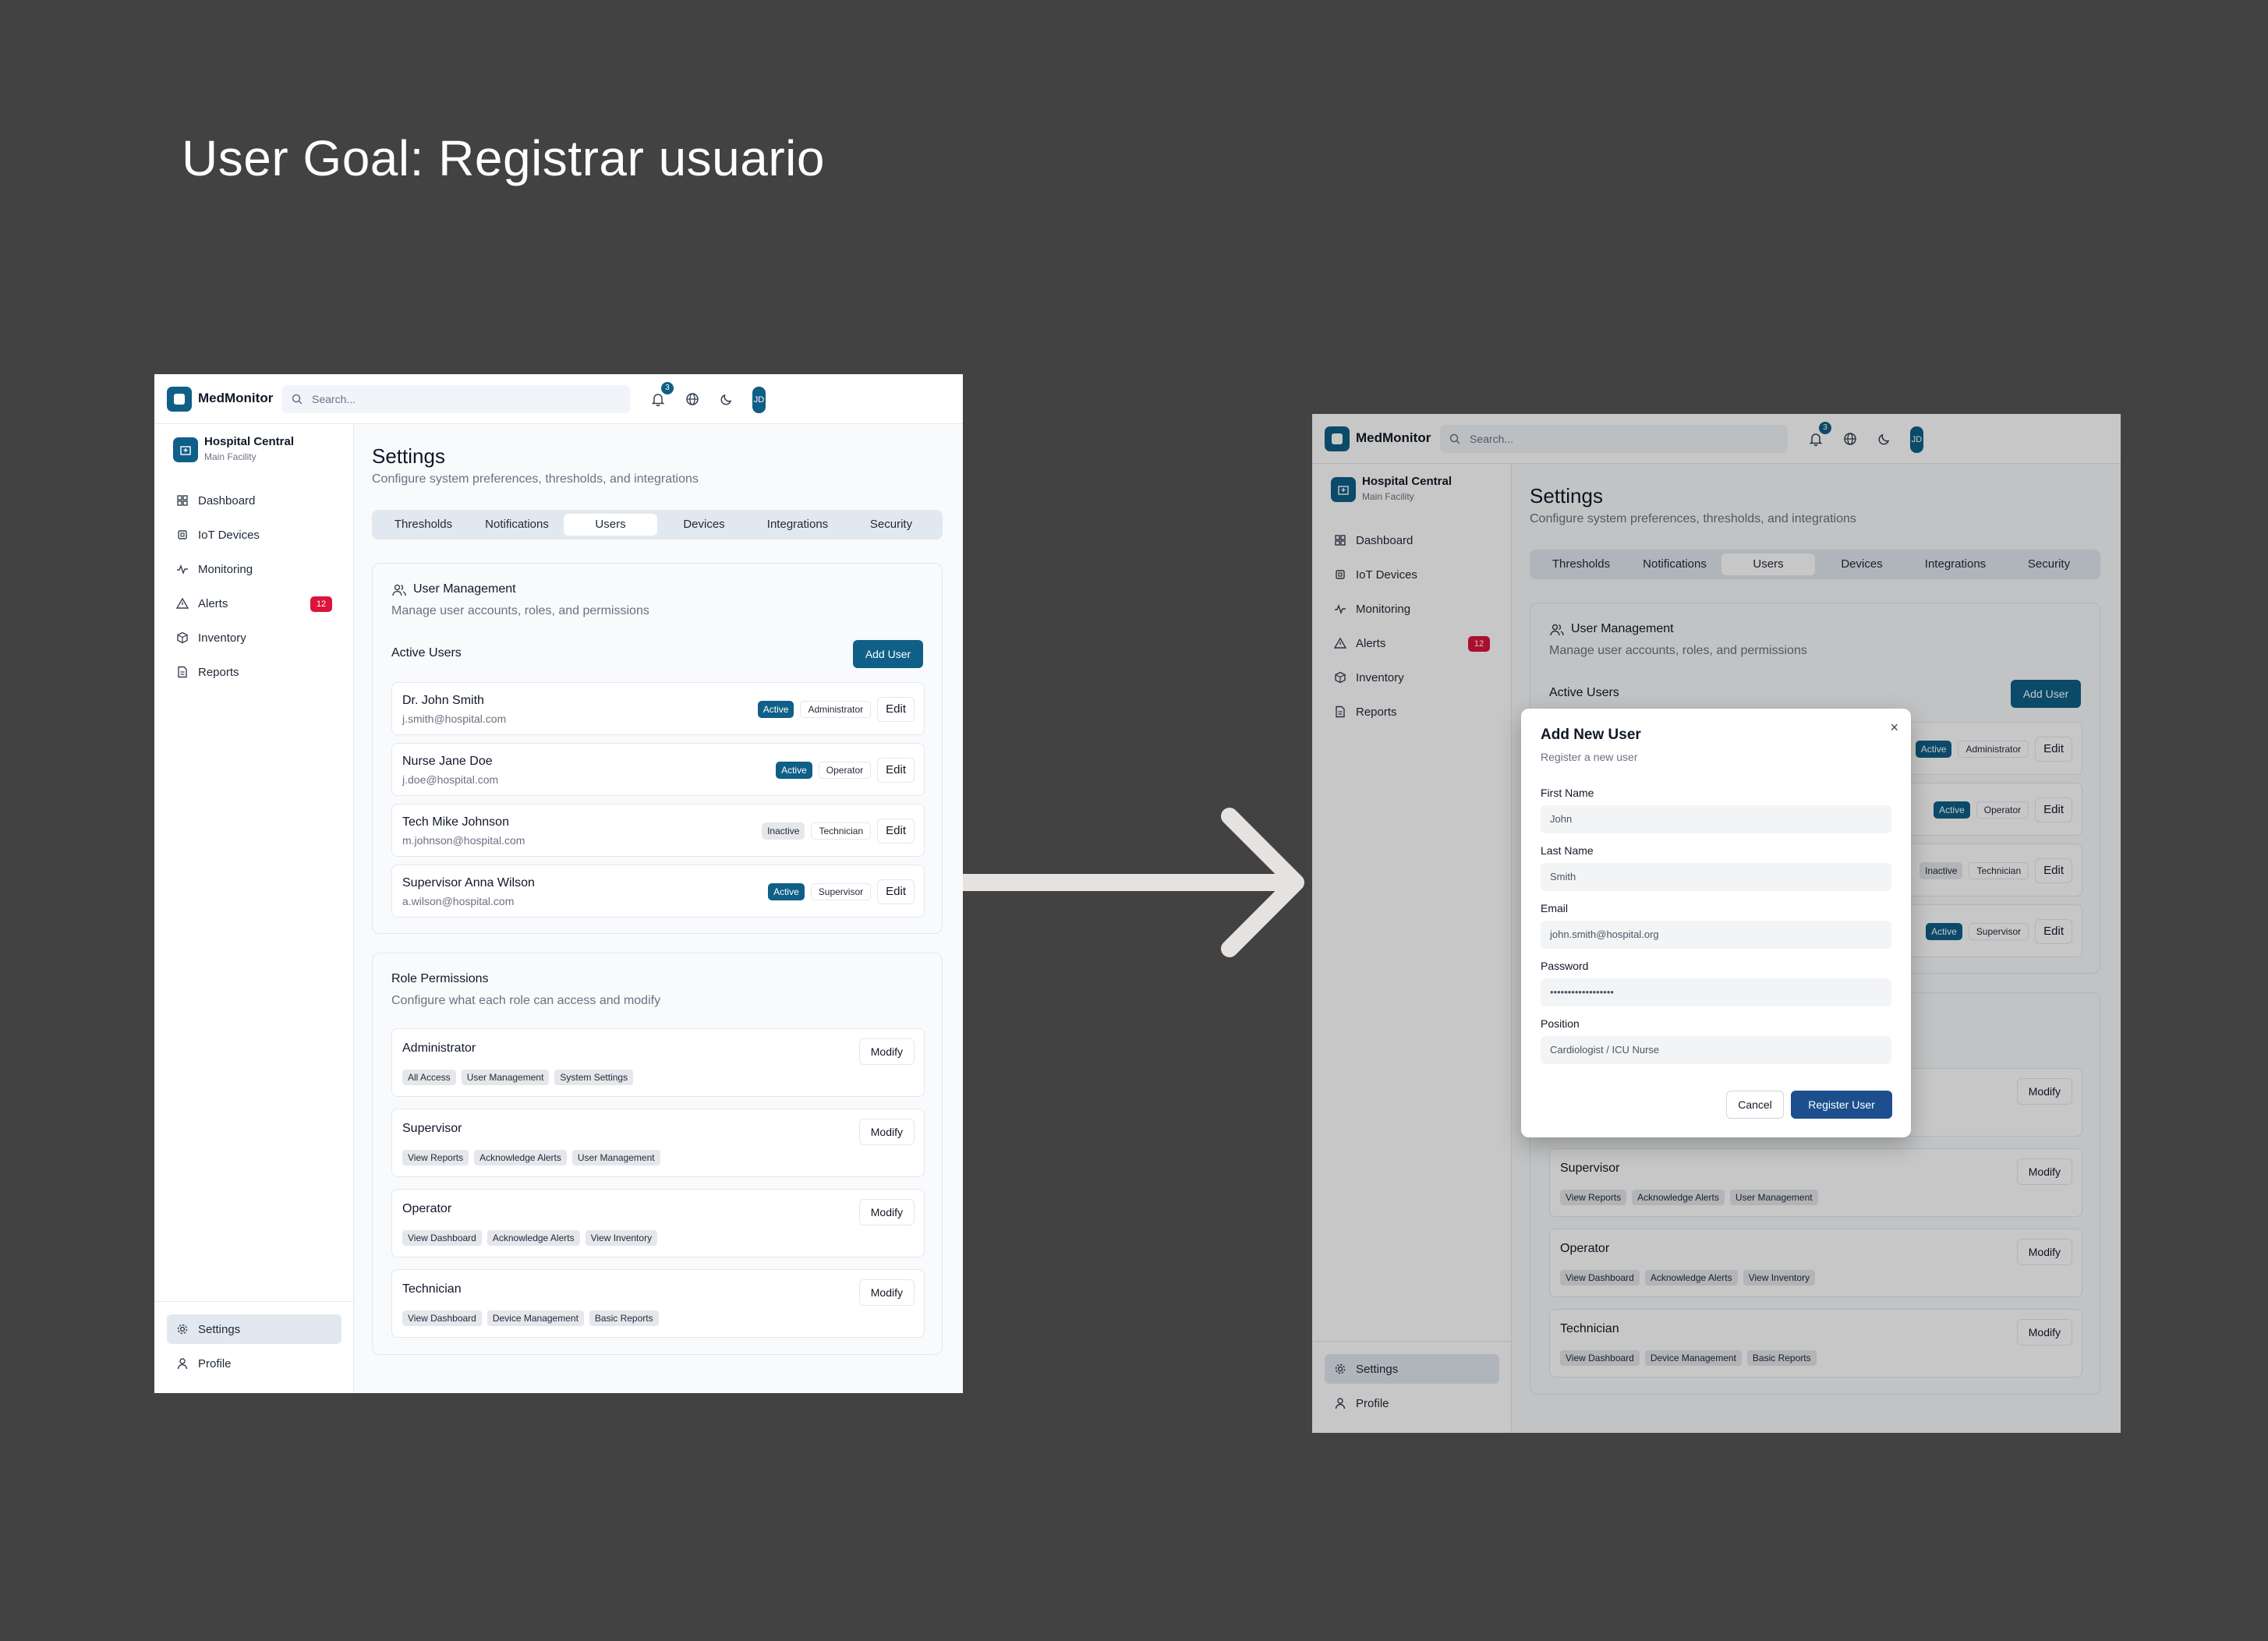  I want to click on user-management-title: User Management, so click(464, 589).